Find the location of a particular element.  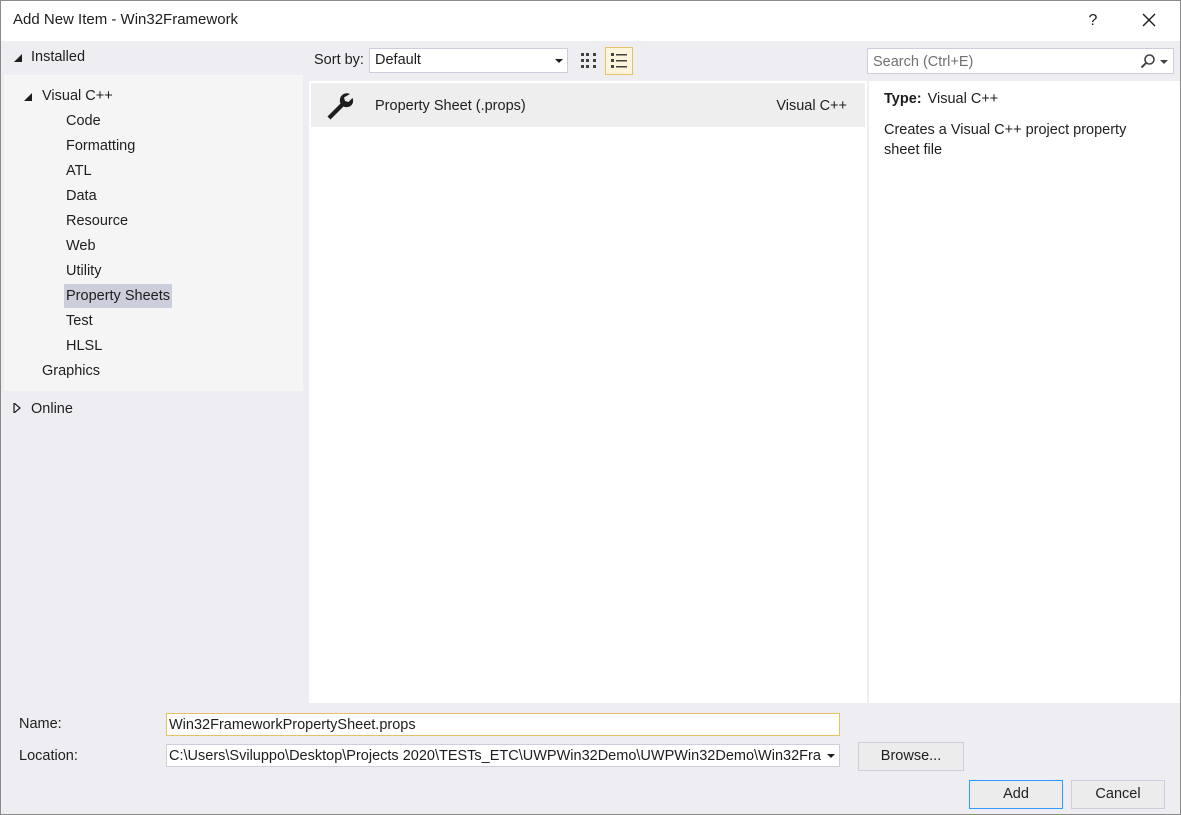

title-bar: Add New Item - Win32Framework ? is located at coordinates (590, 21).